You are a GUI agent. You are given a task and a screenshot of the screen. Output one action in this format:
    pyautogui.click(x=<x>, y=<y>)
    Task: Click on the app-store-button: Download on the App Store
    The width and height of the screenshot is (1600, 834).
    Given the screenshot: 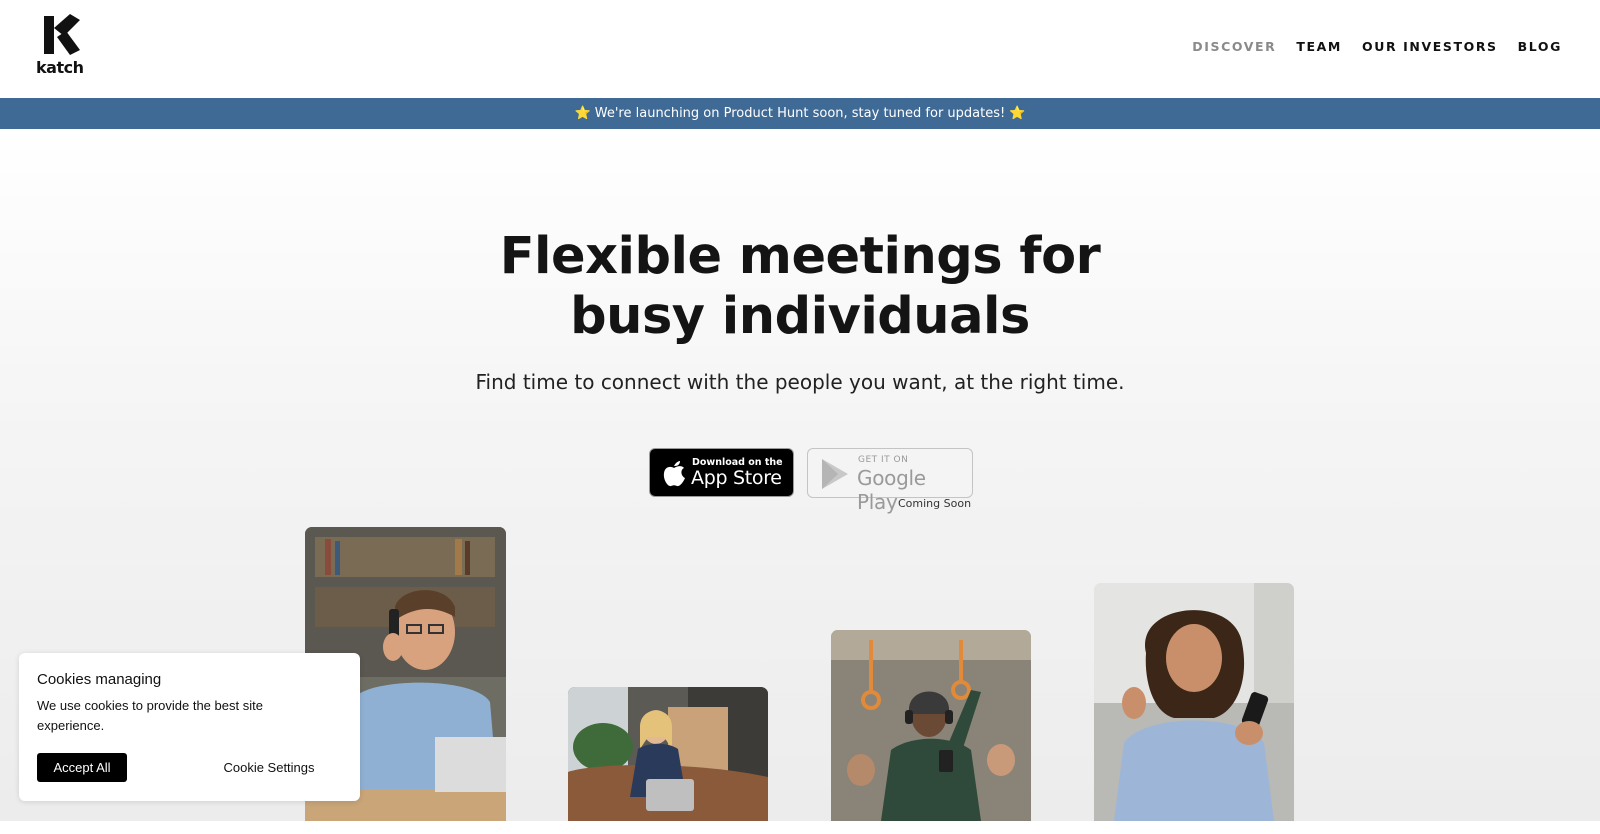 What is the action you would take?
    pyautogui.click(x=721, y=472)
    